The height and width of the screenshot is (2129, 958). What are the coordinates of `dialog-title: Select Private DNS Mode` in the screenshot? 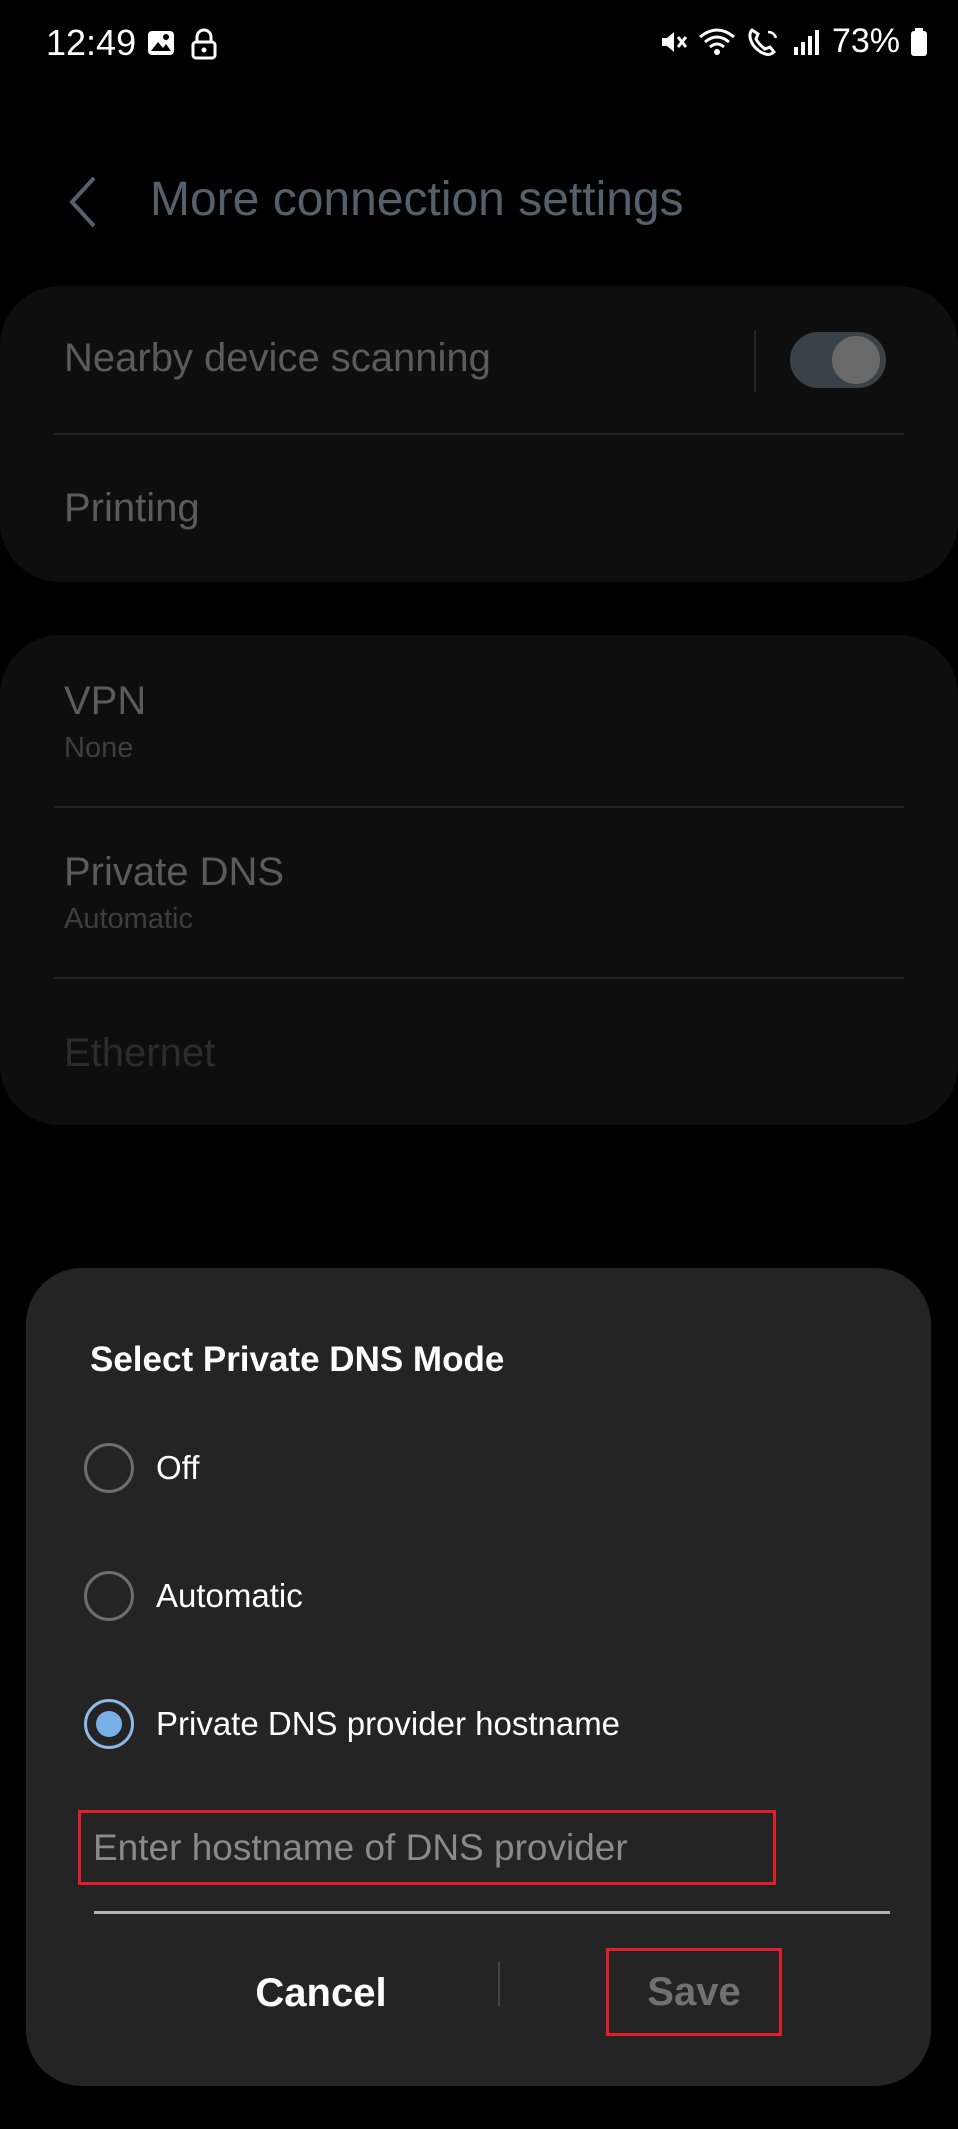 It's located at (297, 1359).